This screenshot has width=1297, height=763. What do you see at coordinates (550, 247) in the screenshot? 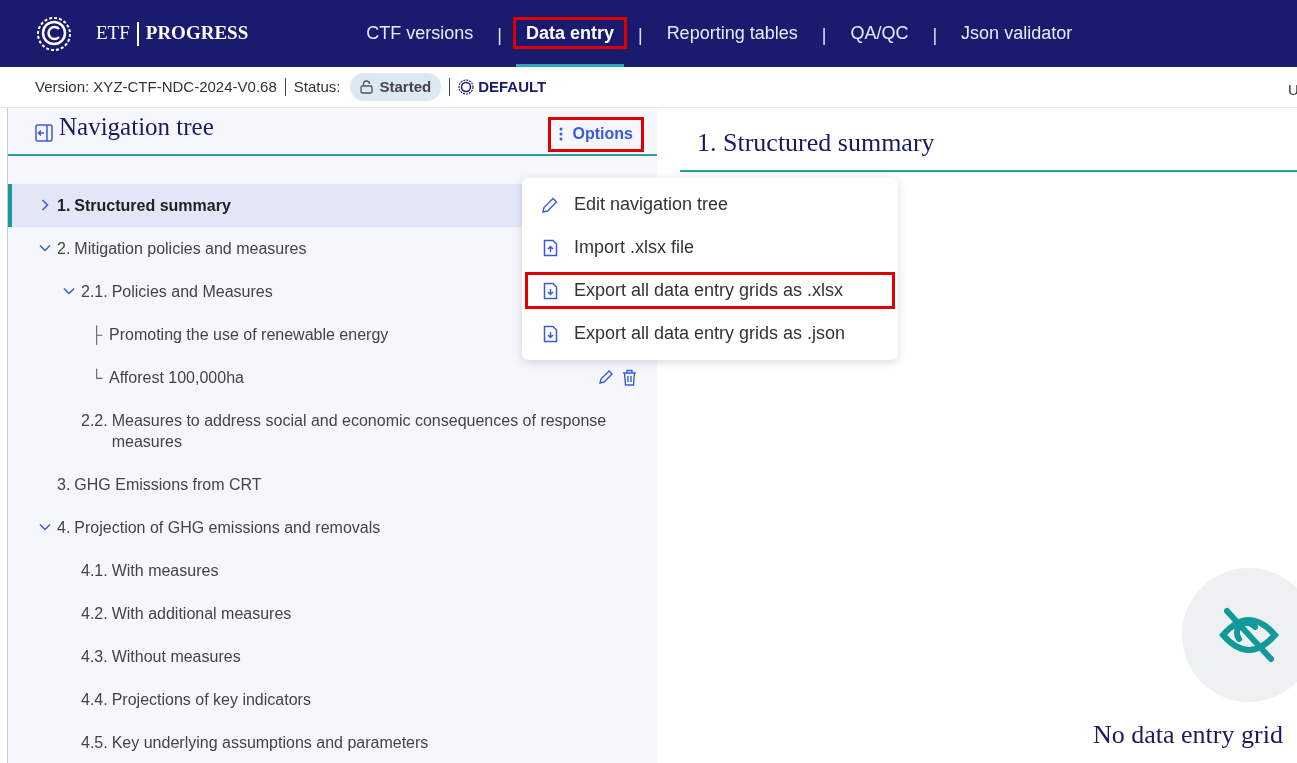
I see `file-upload-icon` at bounding box center [550, 247].